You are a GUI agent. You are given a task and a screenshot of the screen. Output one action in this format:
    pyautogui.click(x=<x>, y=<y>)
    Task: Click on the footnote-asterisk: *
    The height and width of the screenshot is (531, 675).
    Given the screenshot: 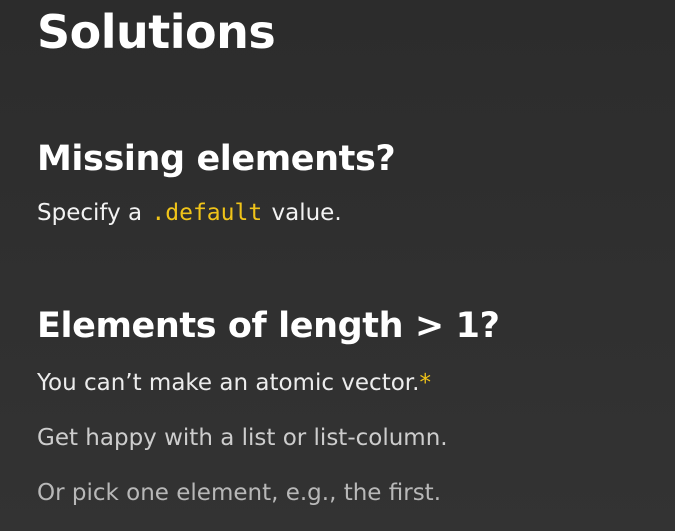 What is the action you would take?
    pyautogui.click(x=425, y=383)
    